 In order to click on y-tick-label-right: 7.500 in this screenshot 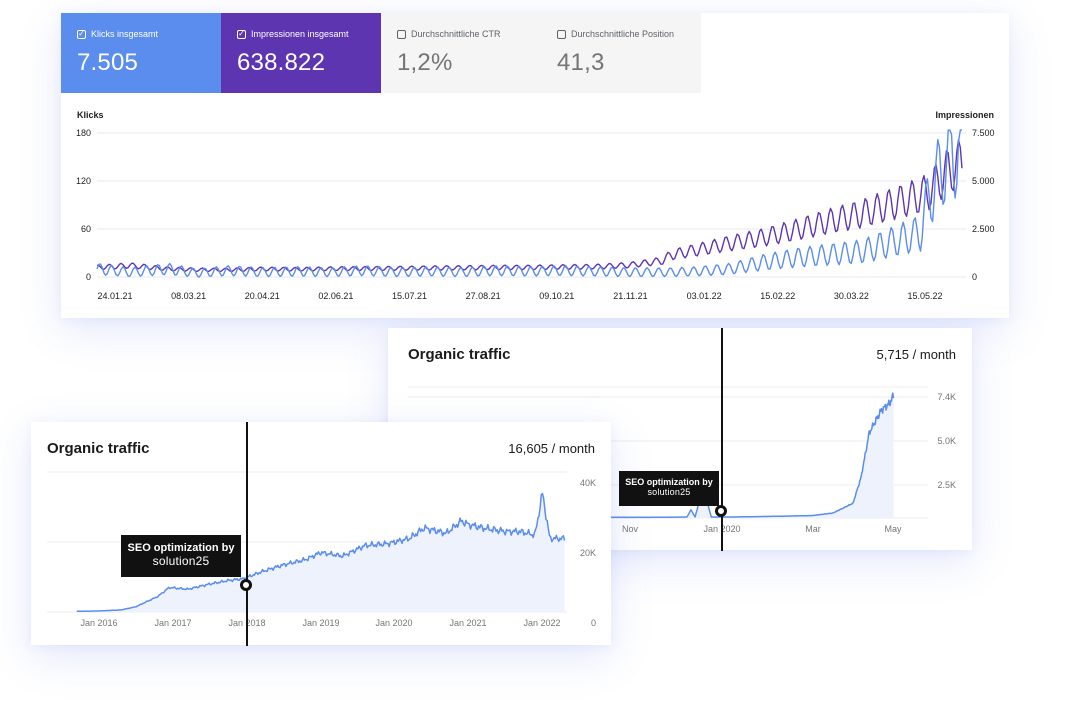, I will do `click(983, 133)`.